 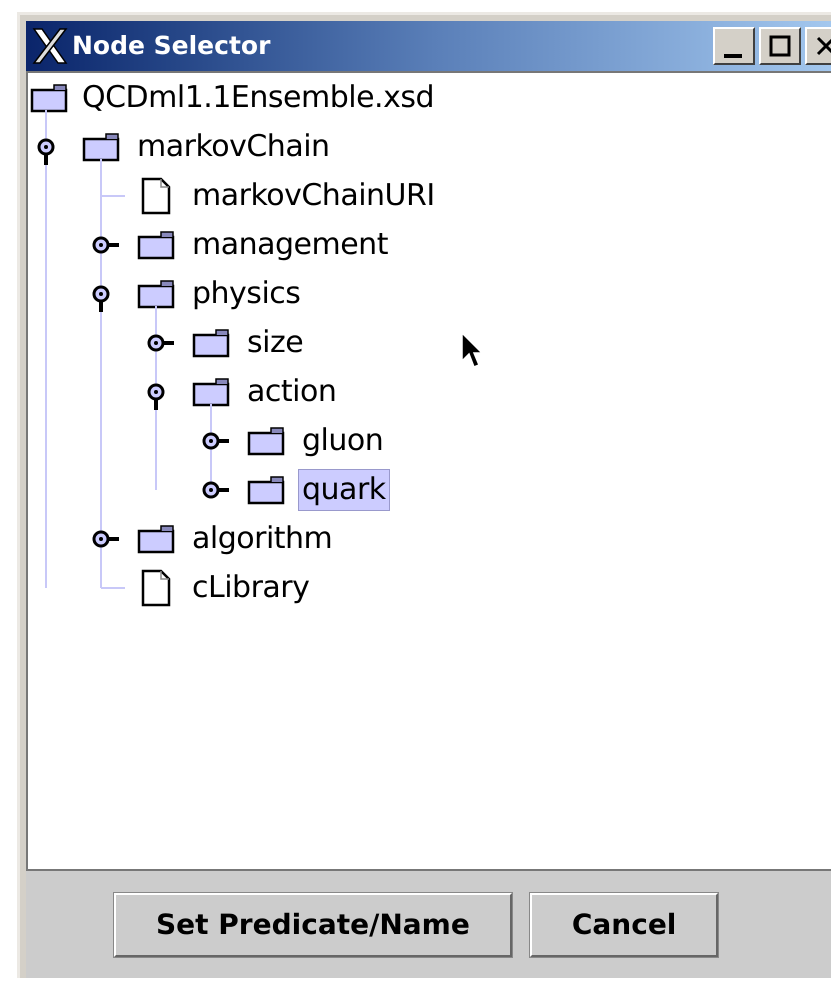 I want to click on tree-item: QCDml1.1Ensemble.xsd, so click(x=258, y=97).